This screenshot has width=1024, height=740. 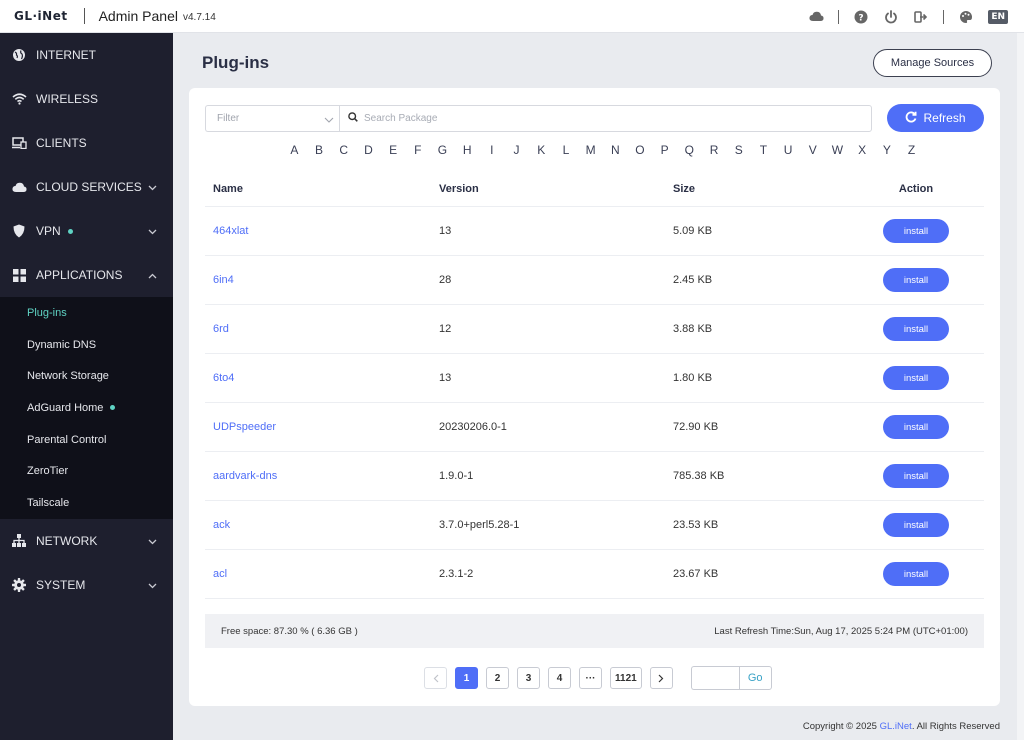 What do you see at coordinates (86, 275) in the screenshot?
I see `sidebar-item-applications: APPLICATIONS` at bounding box center [86, 275].